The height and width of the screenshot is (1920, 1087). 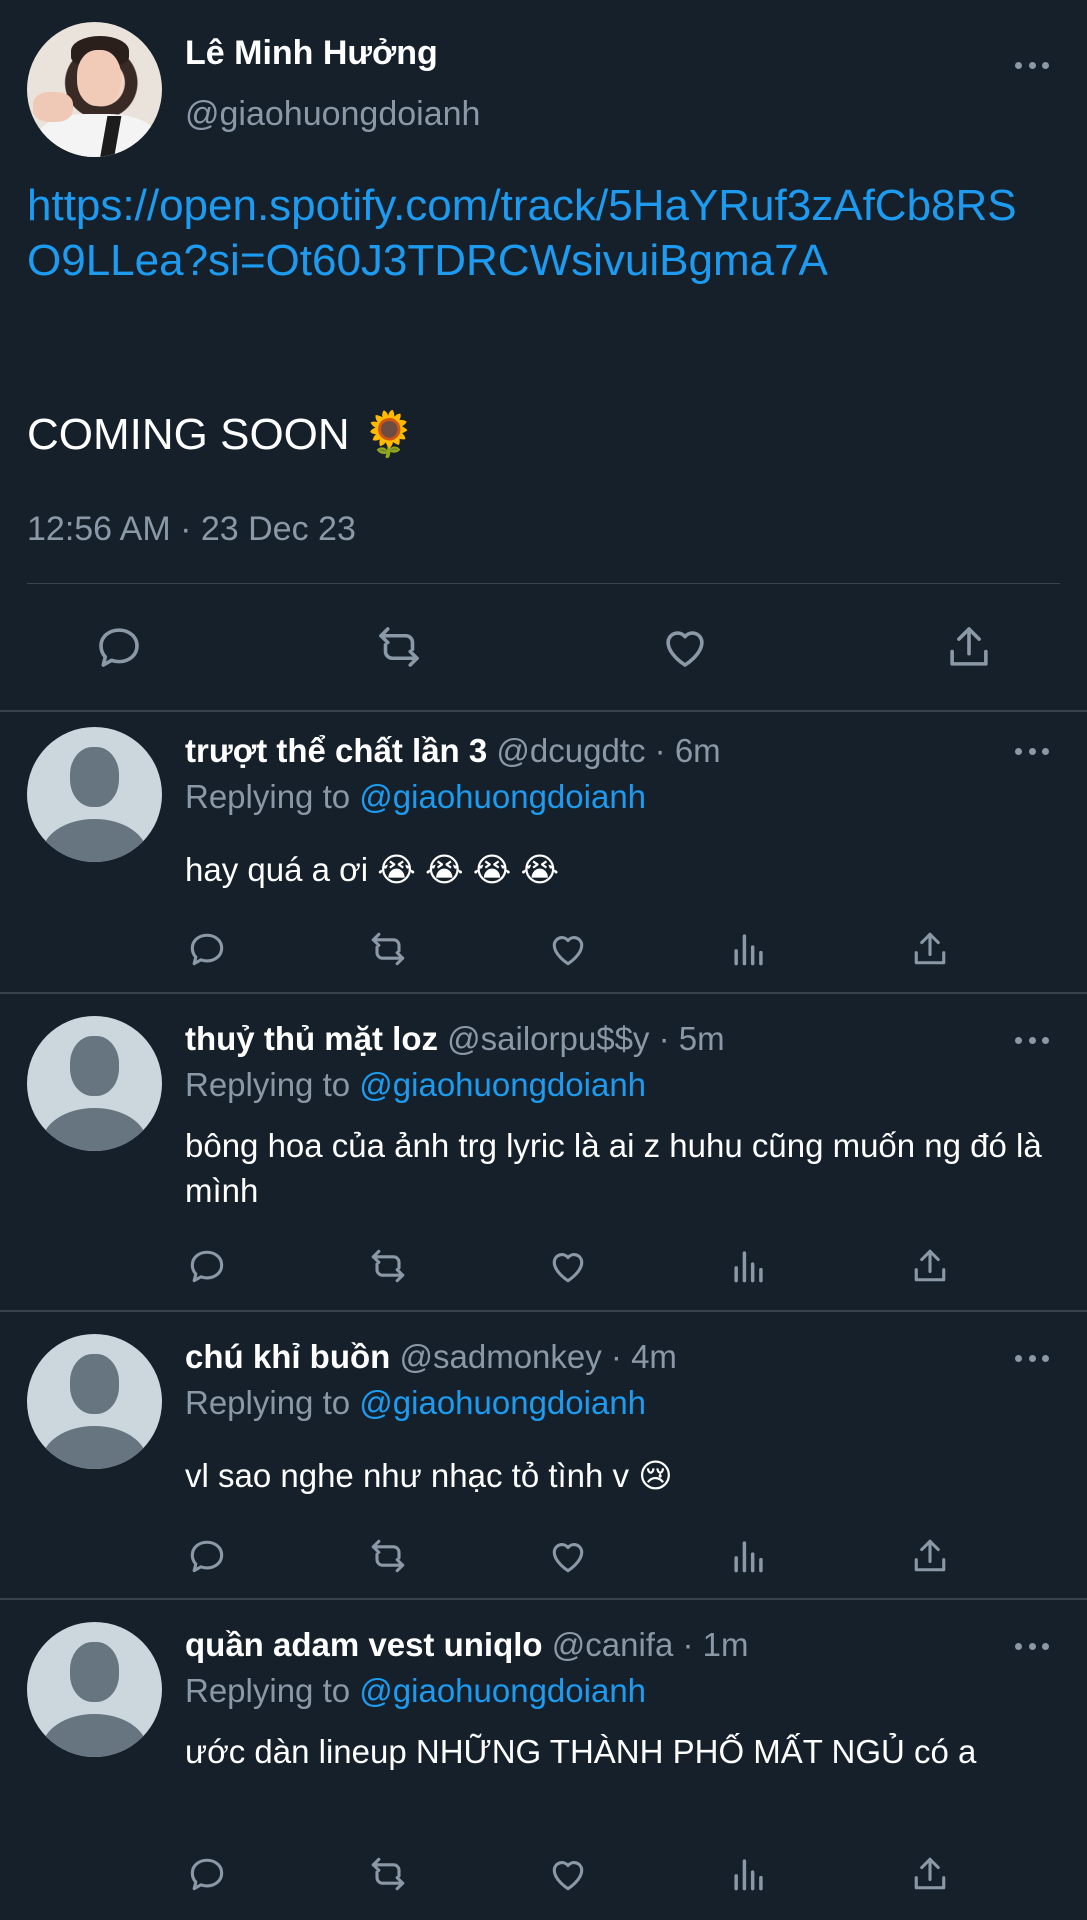 I want to click on reply-author-name: quần adam vest uniqlo, so click(x=364, y=1644).